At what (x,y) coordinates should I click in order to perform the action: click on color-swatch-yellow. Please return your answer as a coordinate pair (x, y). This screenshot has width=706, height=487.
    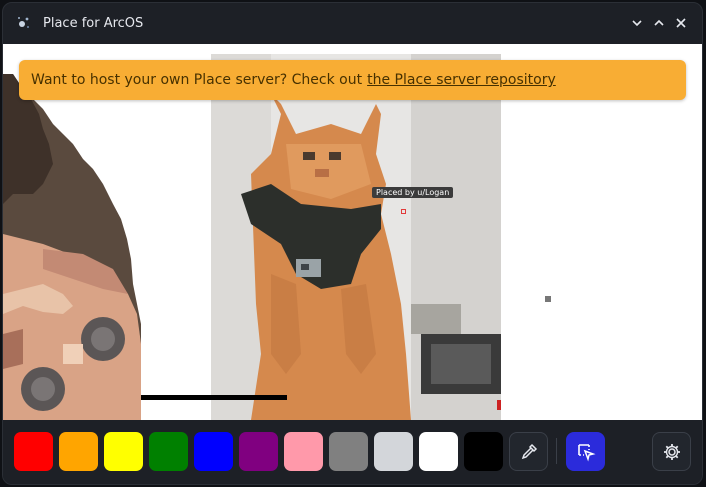
    Looking at the image, I should click on (123, 451).